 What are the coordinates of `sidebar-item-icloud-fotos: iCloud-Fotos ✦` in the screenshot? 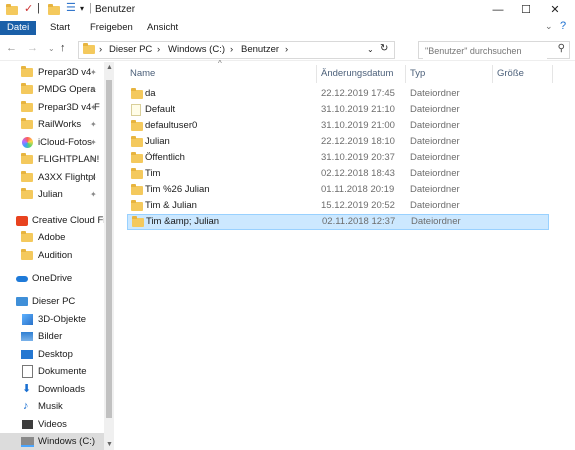 It's located at (52, 142).